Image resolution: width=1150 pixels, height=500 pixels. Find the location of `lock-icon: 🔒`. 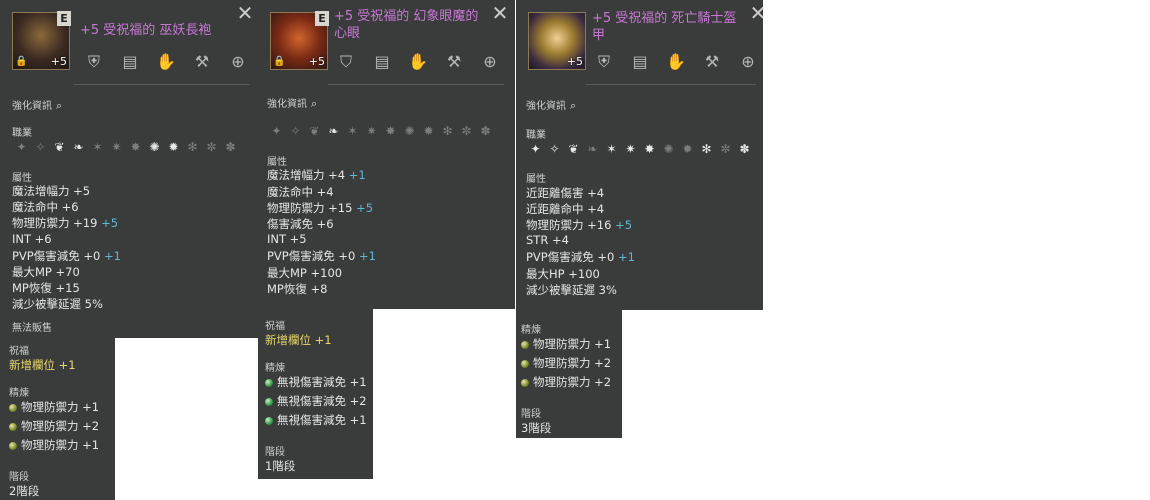

lock-icon: 🔒 is located at coordinates (21, 61).